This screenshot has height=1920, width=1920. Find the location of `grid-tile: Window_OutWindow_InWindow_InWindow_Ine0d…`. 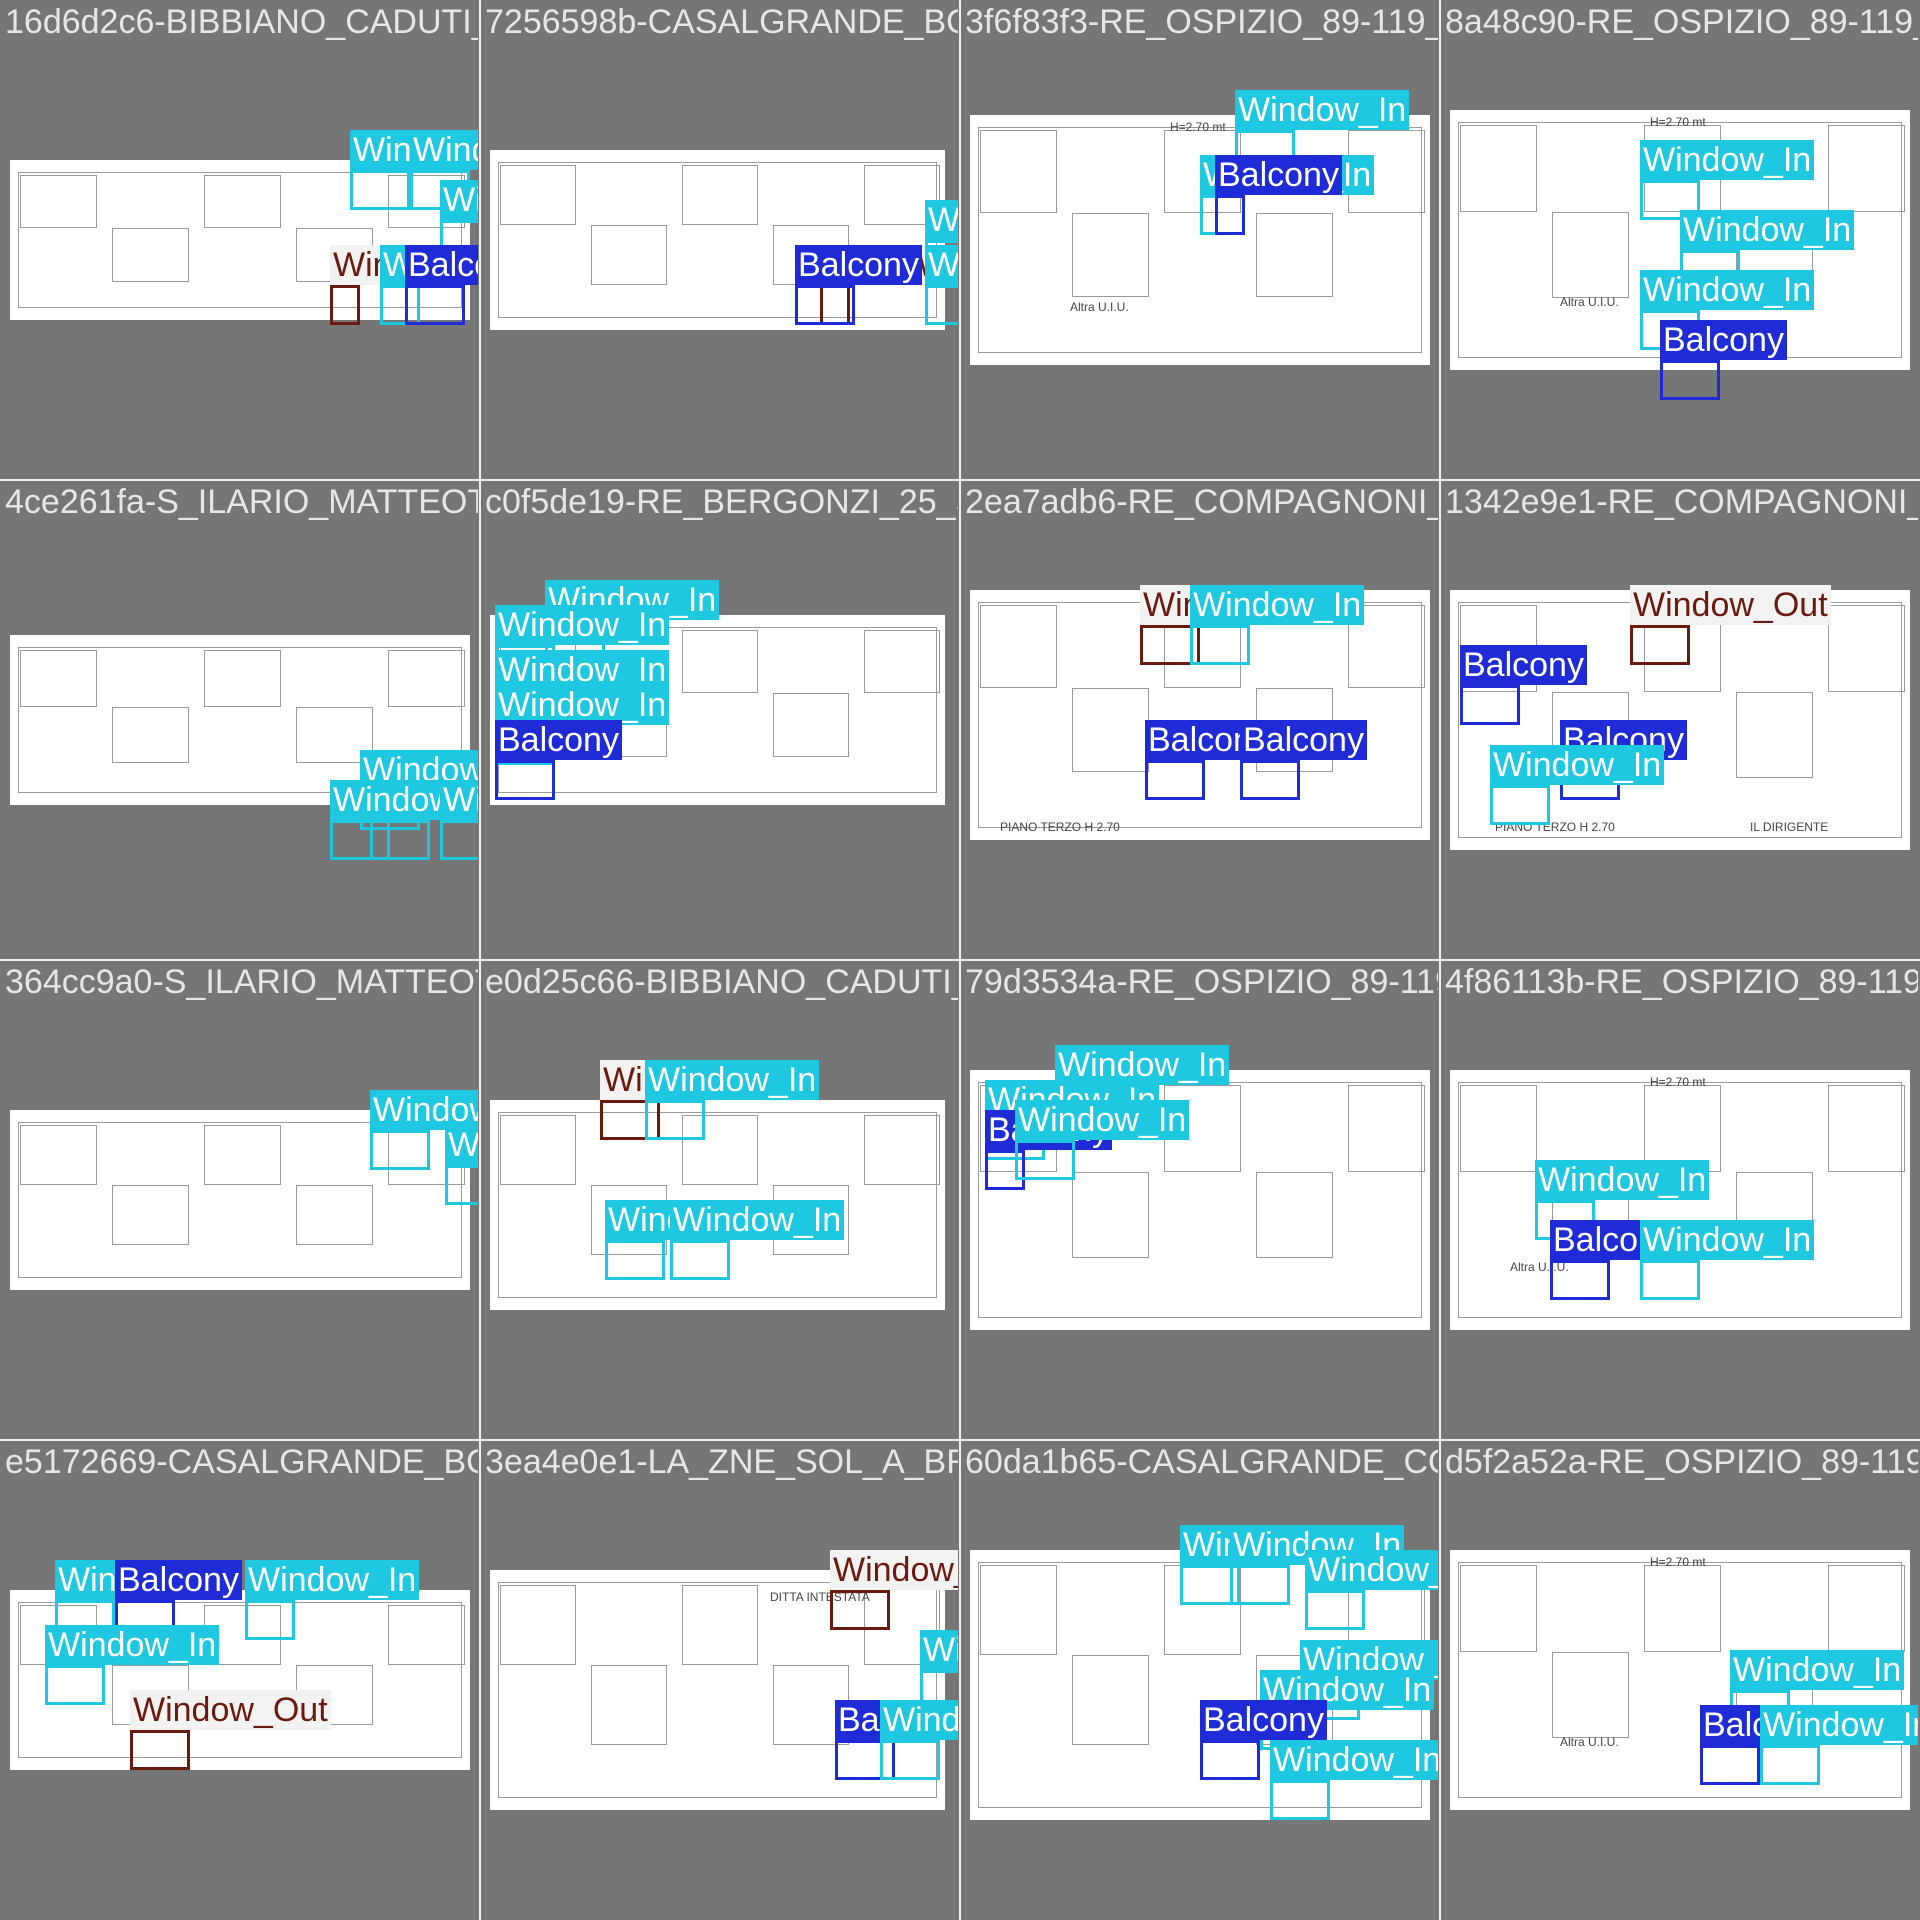

grid-tile: Window_OutWindow_InWindow_InWindow_Ine0d… is located at coordinates (719, 1199).